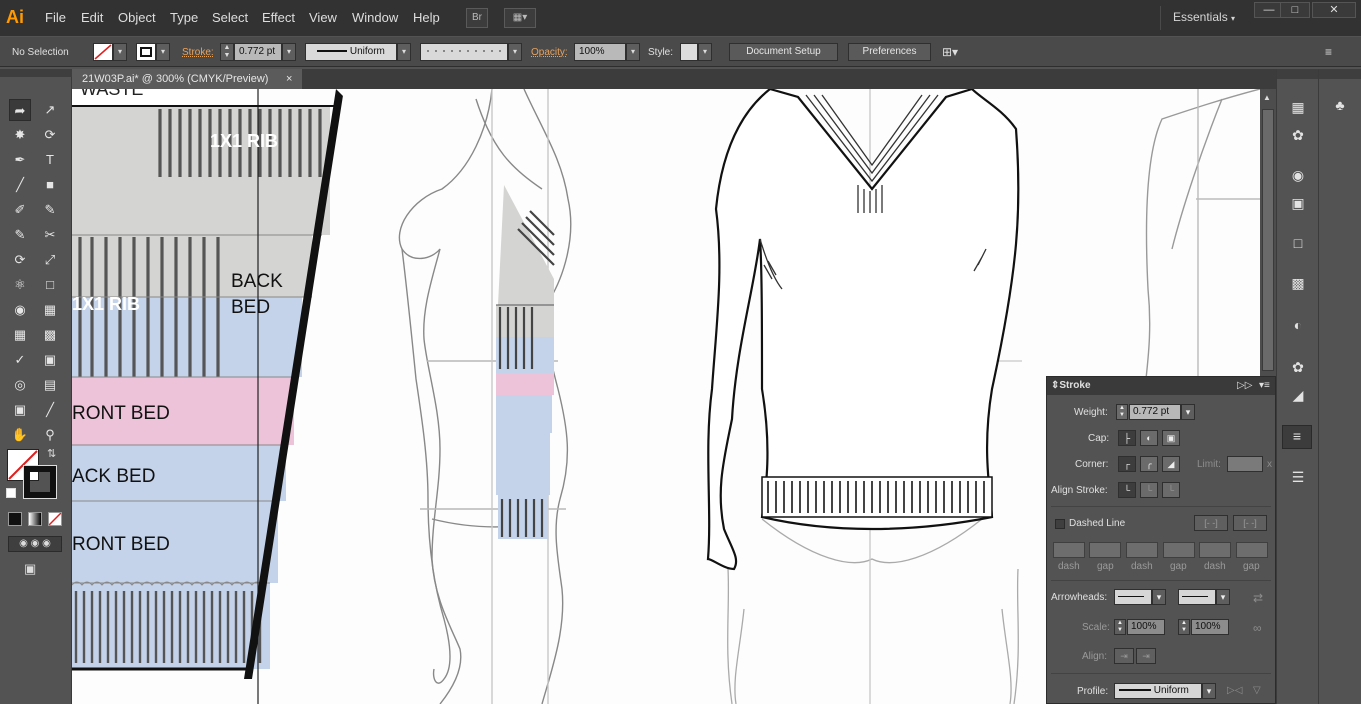 The height and width of the screenshot is (704, 1361). I want to click on dashed-line-checkbox, so click(1060, 524).